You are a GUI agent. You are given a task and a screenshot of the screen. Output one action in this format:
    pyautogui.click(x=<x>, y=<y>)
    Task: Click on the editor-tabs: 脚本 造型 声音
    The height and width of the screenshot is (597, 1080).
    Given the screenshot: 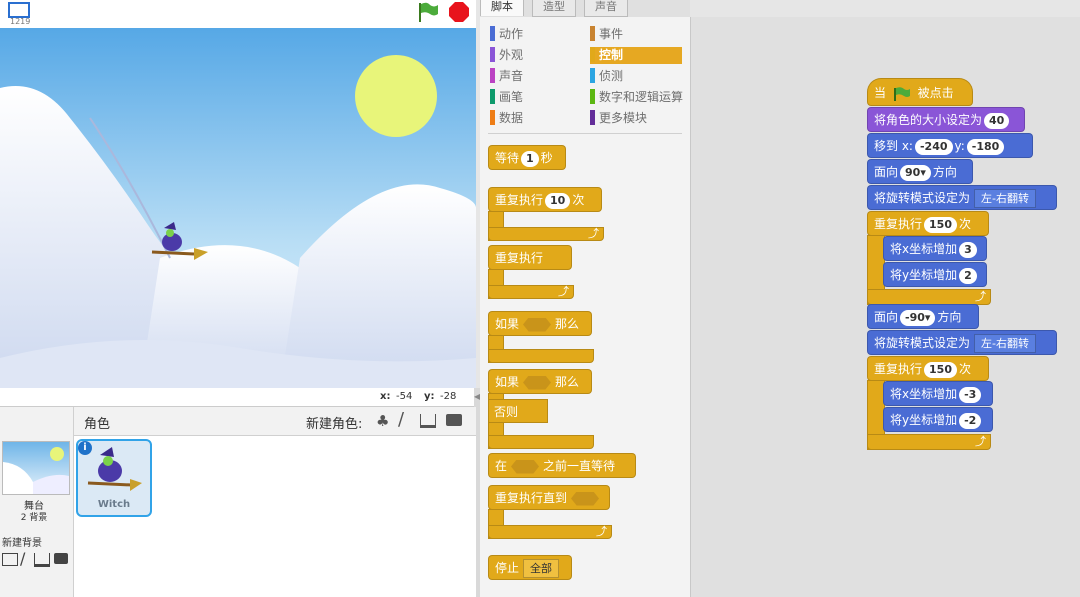 What is the action you would take?
    pyautogui.click(x=585, y=8)
    